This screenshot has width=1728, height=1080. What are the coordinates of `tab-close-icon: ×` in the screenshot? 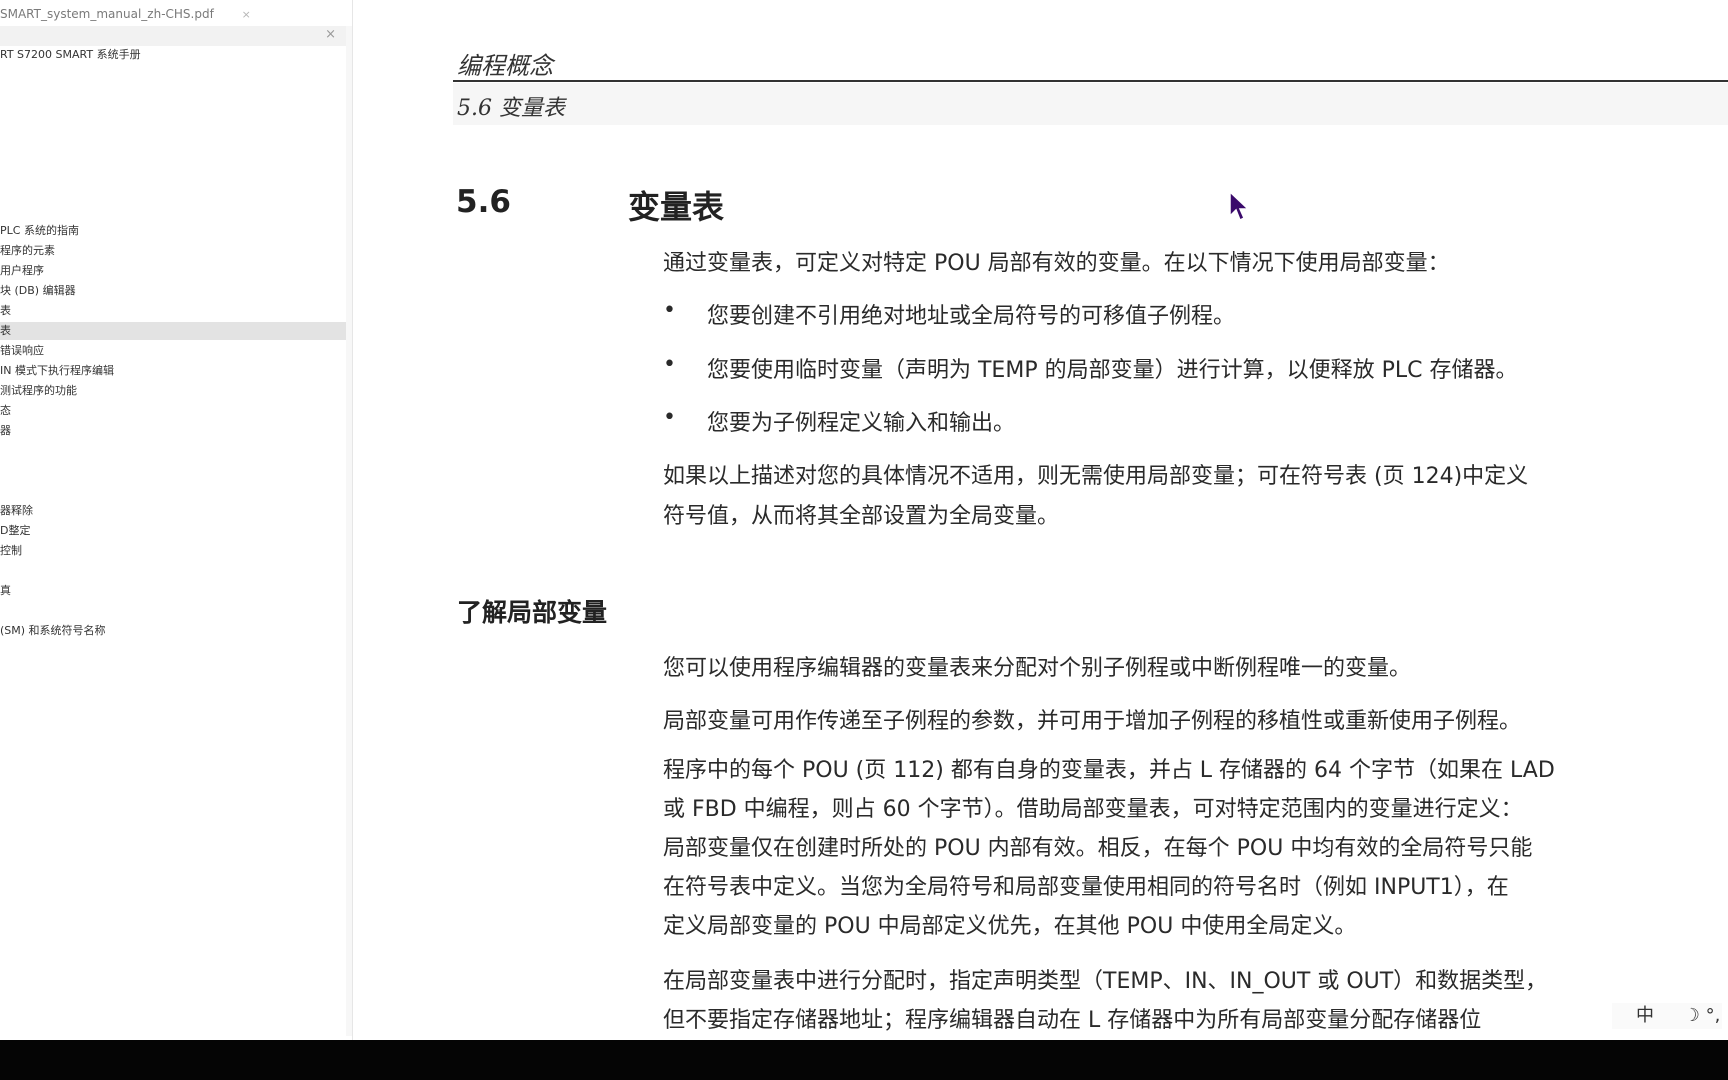 It's located at (246, 14).